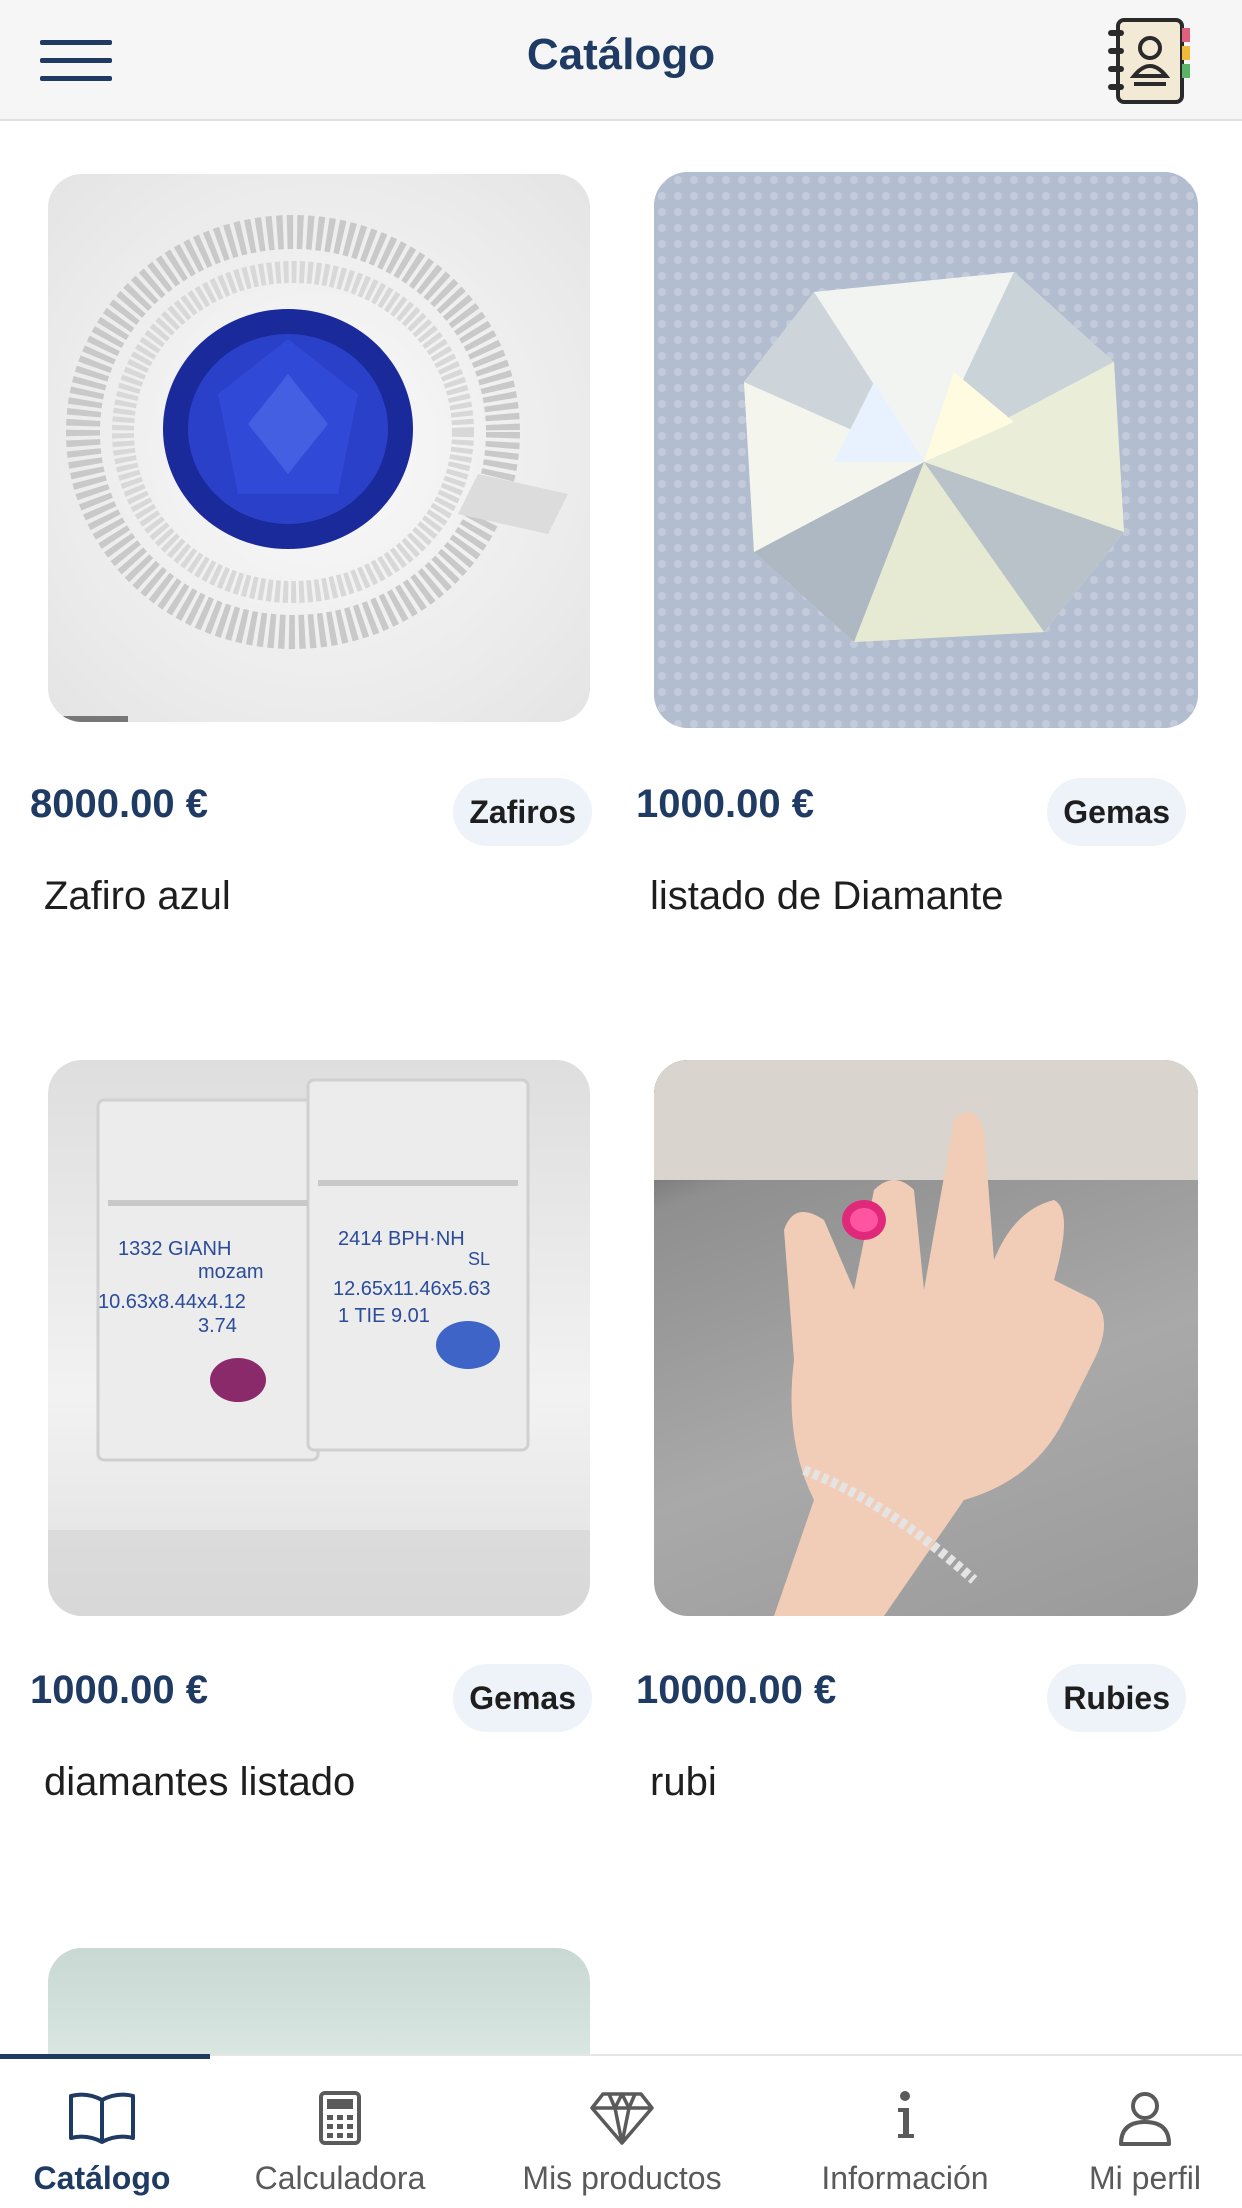 Image resolution: width=1242 pixels, height=2208 pixels. Describe the element at coordinates (137, 896) in the screenshot. I see `product-name: Zafiro azul` at that location.